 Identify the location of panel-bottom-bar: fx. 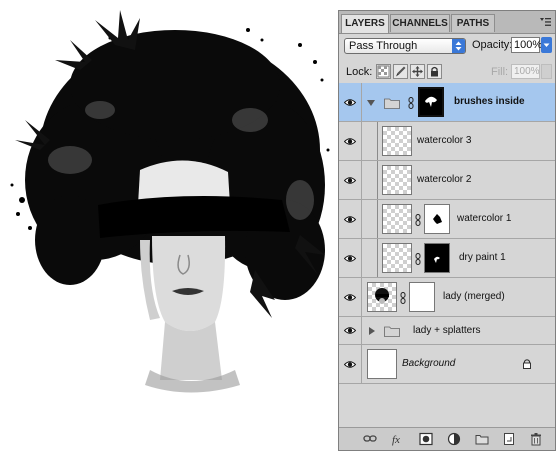
(447, 438).